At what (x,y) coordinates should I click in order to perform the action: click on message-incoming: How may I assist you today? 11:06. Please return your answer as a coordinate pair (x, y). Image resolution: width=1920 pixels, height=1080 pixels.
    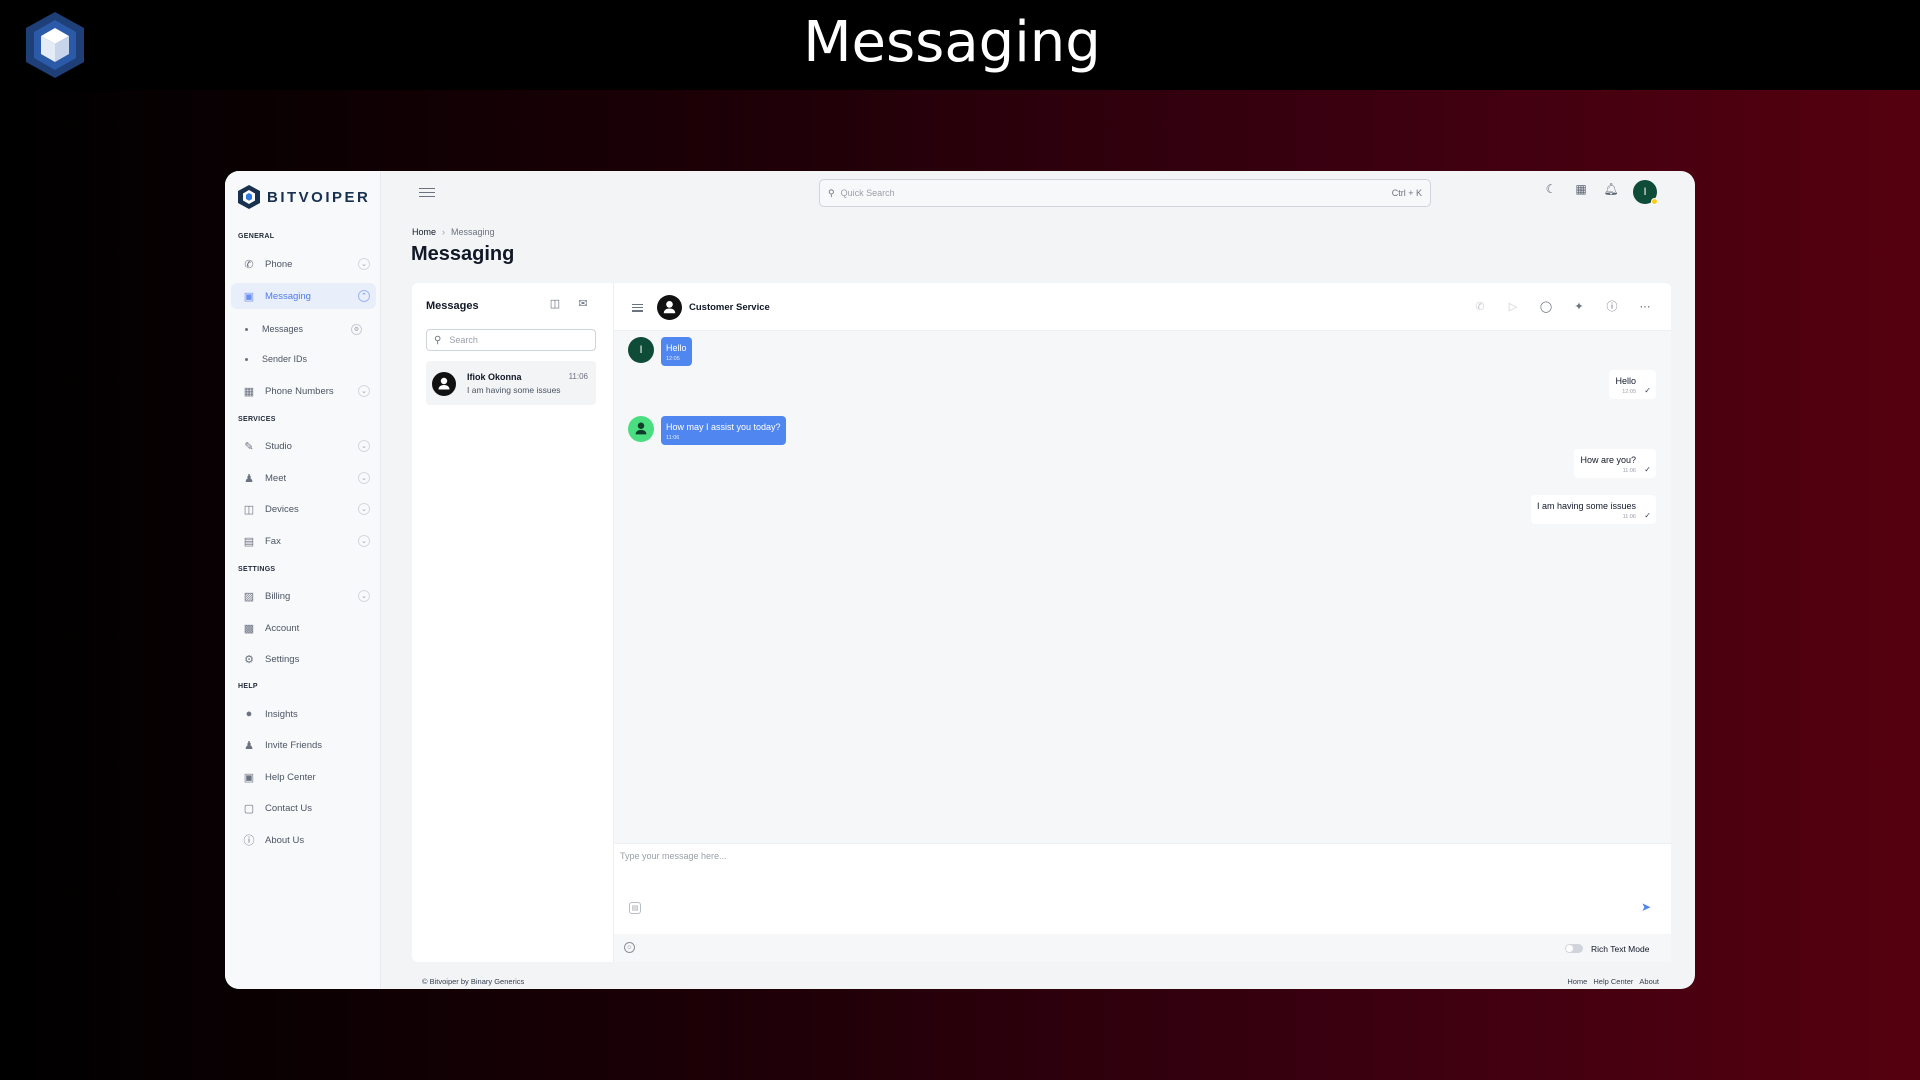
    Looking at the image, I should click on (723, 430).